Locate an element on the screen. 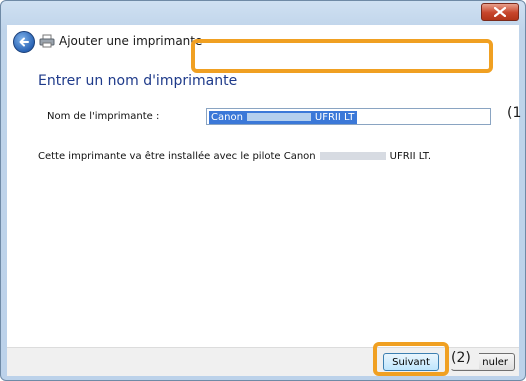 The image size is (526, 381). callout-1: (1 is located at coordinates (514, 113).